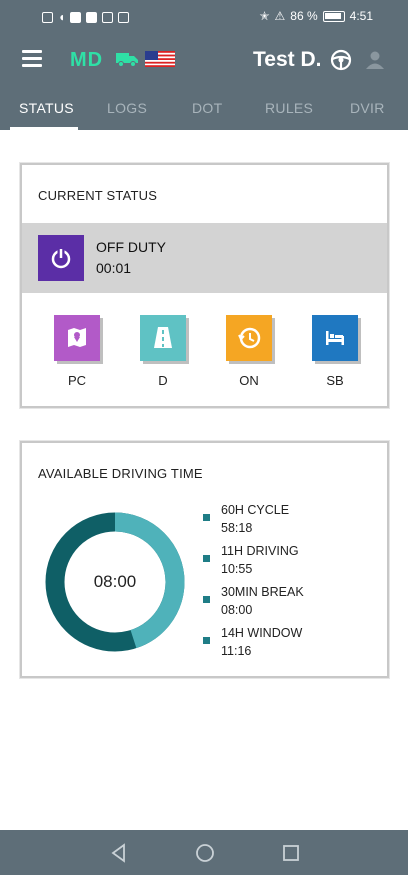 The height and width of the screenshot is (875, 408). Describe the element at coordinates (120, 473) in the screenshot. I see `driving-time-title: AVAILABLE DRIVING TIME` at that location.